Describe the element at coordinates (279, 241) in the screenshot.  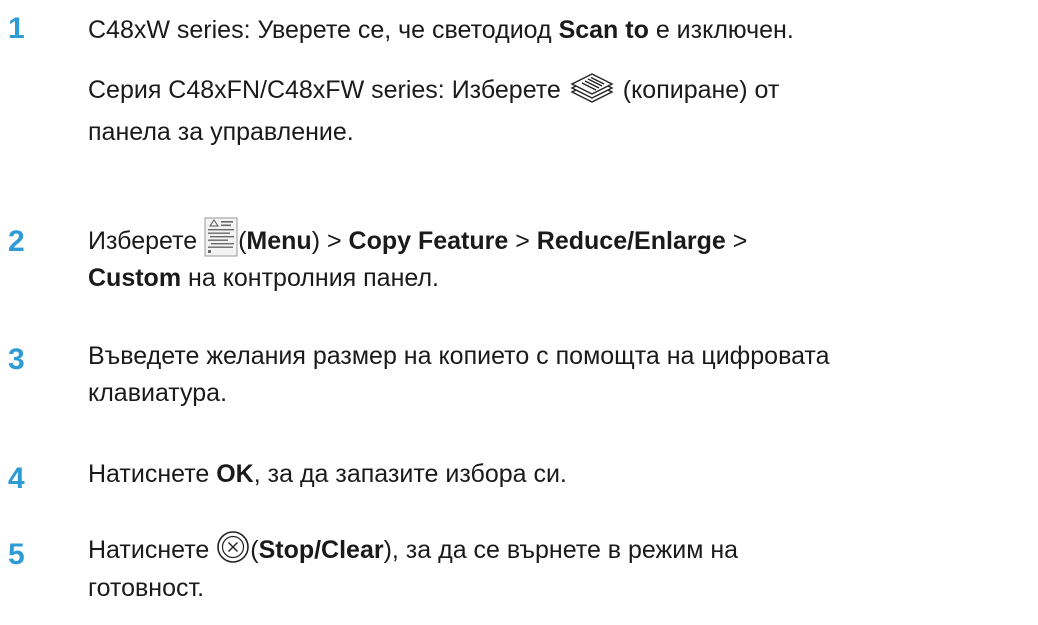
I see `menu-label: Menu` at that location.